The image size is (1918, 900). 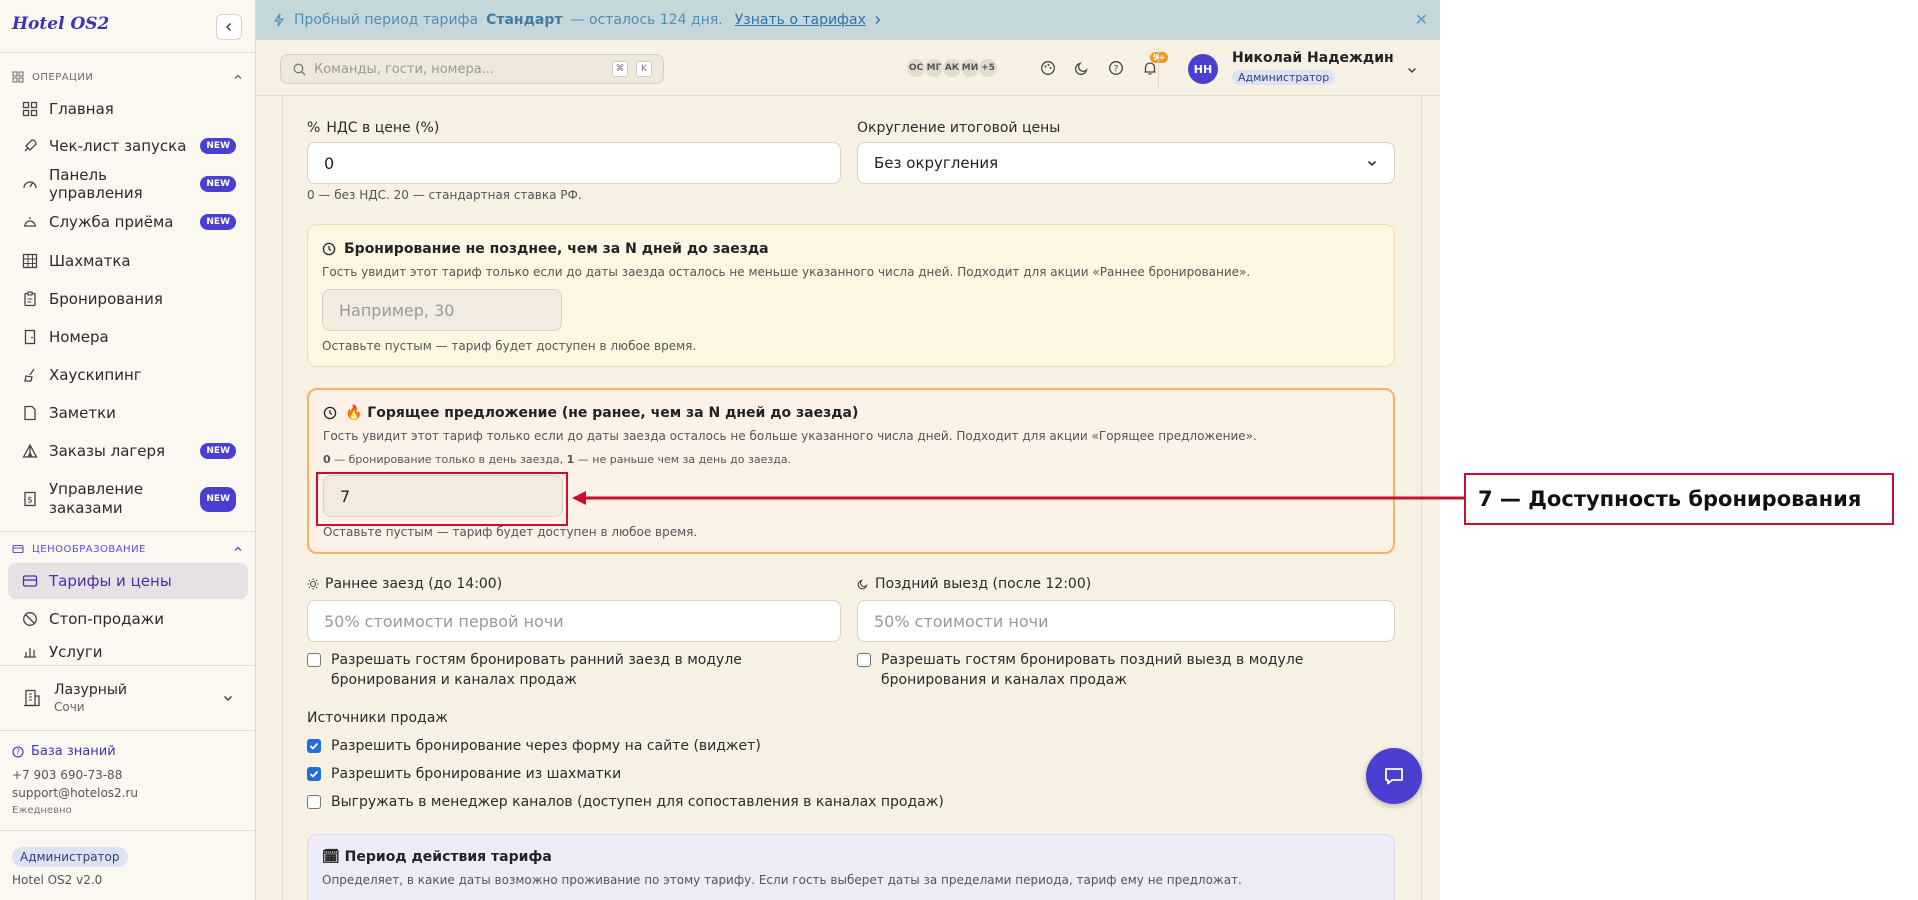 I want to click on sidebar-item-order-management: $ Управление заказами NEW, so click(x=128, y=499).